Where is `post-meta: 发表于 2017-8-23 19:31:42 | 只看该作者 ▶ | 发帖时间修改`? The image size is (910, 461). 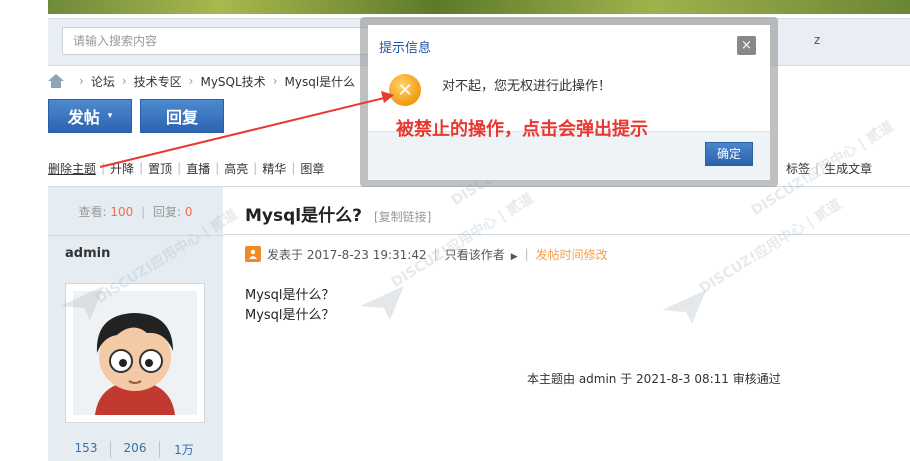
post-meta: 发表于 2017-8-23 19:31:42 | 只看该作者 ▶ | 发帖时间修改 is located at coordinates (426, 254).